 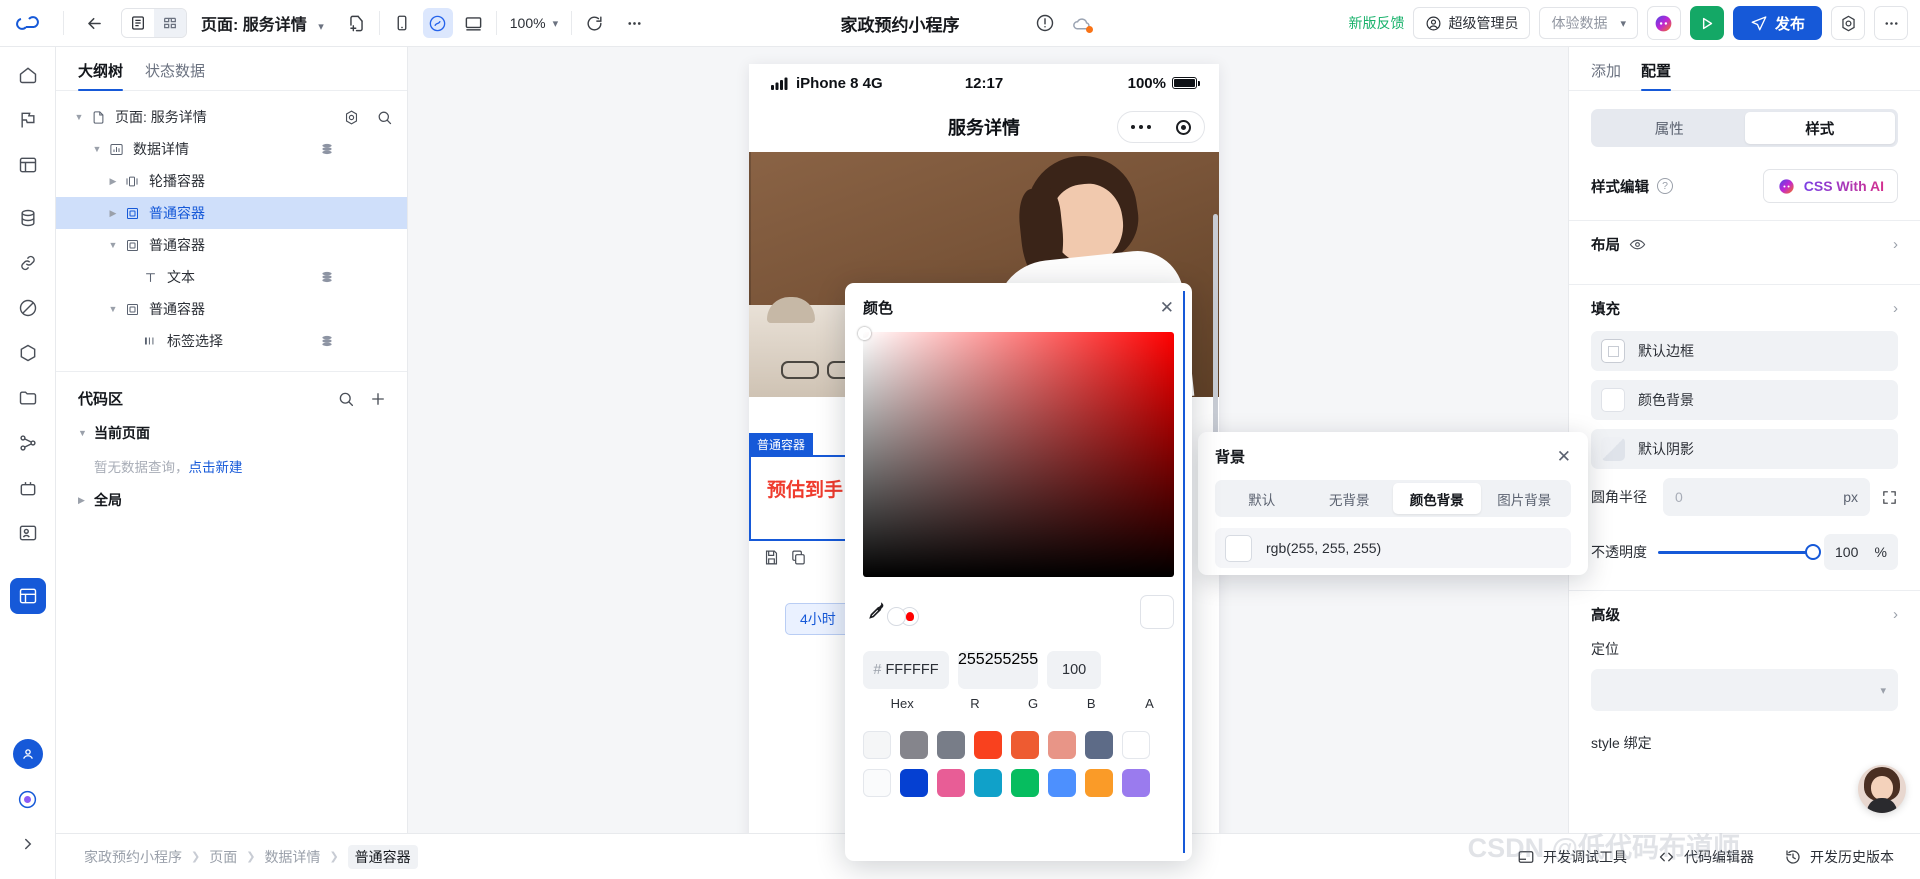 I want to click on refresh-button, so click(x=594, y=23).